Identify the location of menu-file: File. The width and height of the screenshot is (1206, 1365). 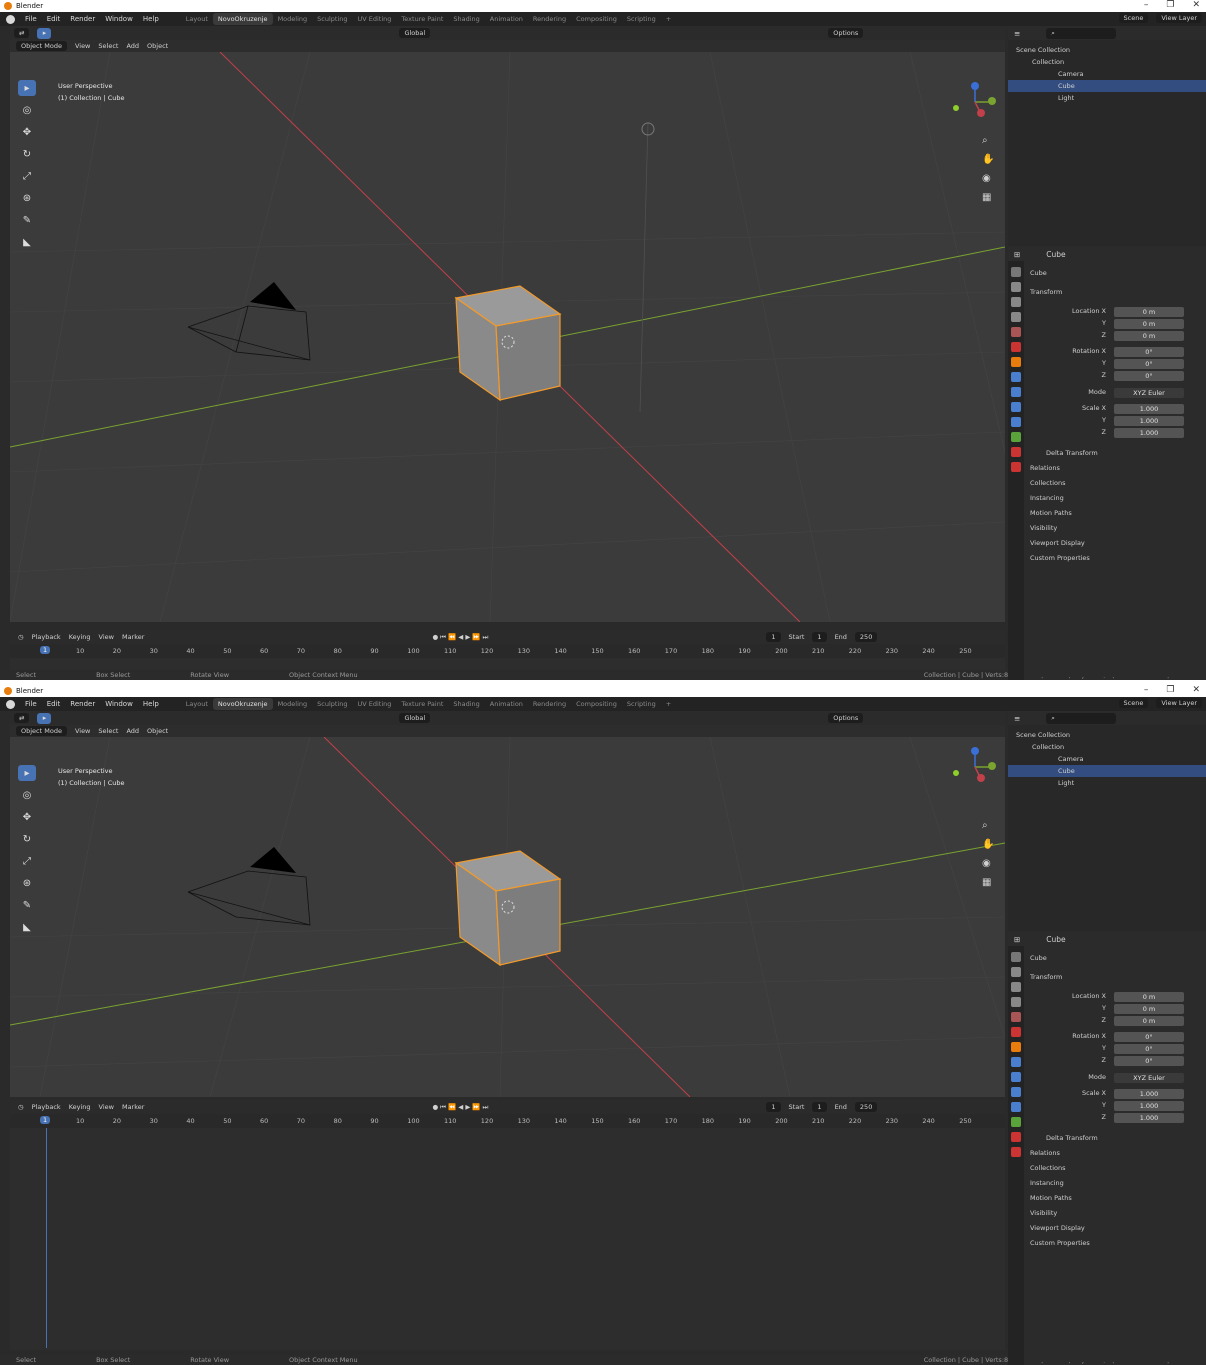
(31, 704).